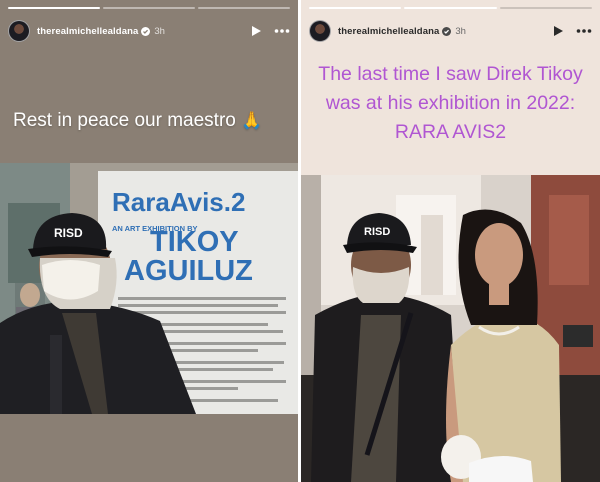  I want to click on story-caption: Rest in peace our maestro 🙏, so click(137, 121).